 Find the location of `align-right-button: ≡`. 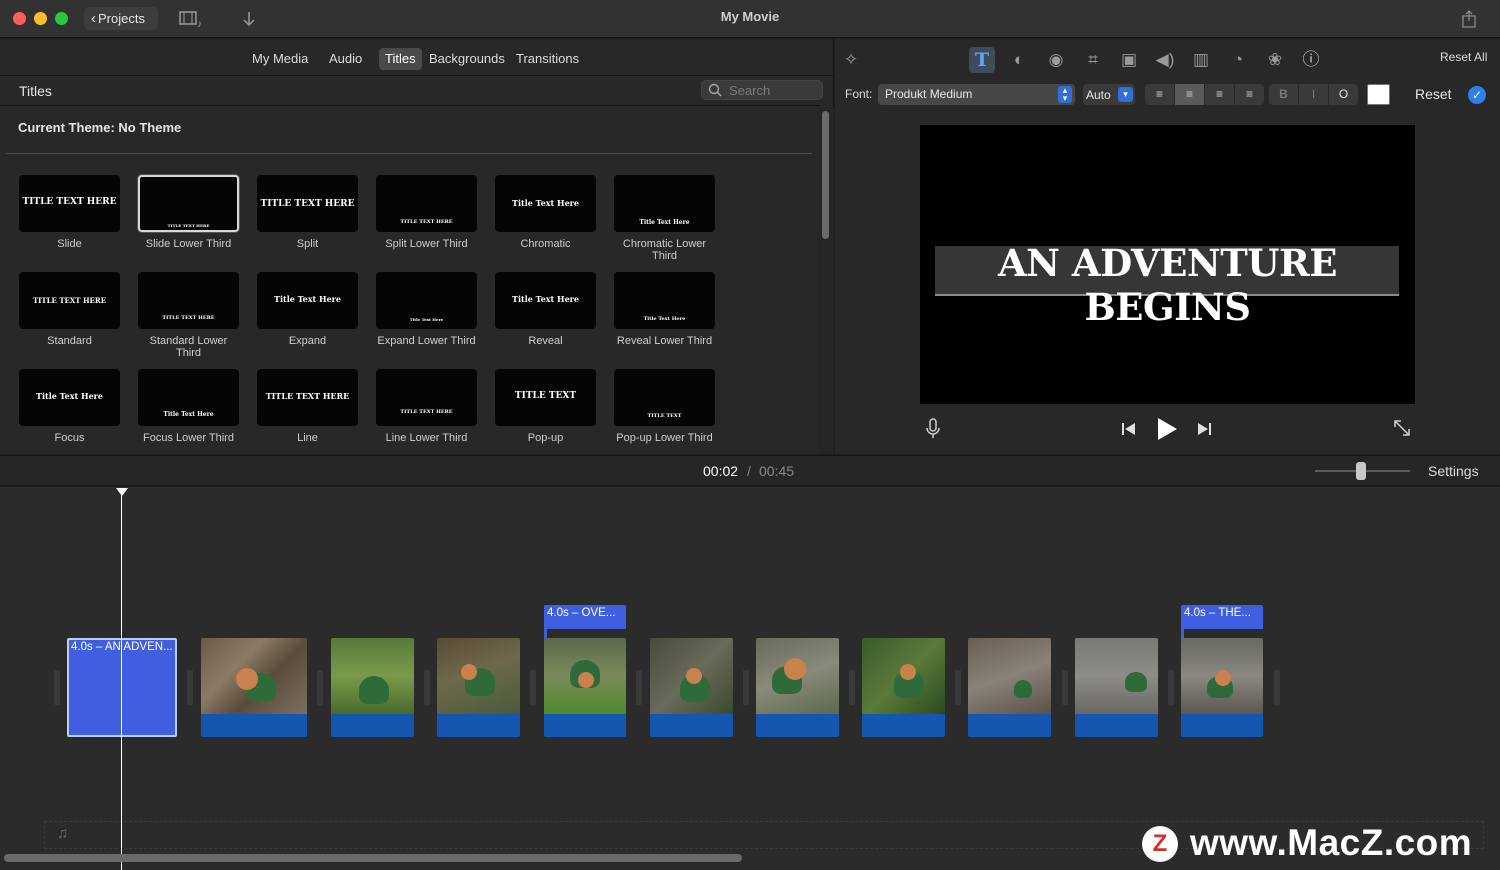

align-right-button: ≡ is located at coordinates (1219, 94).